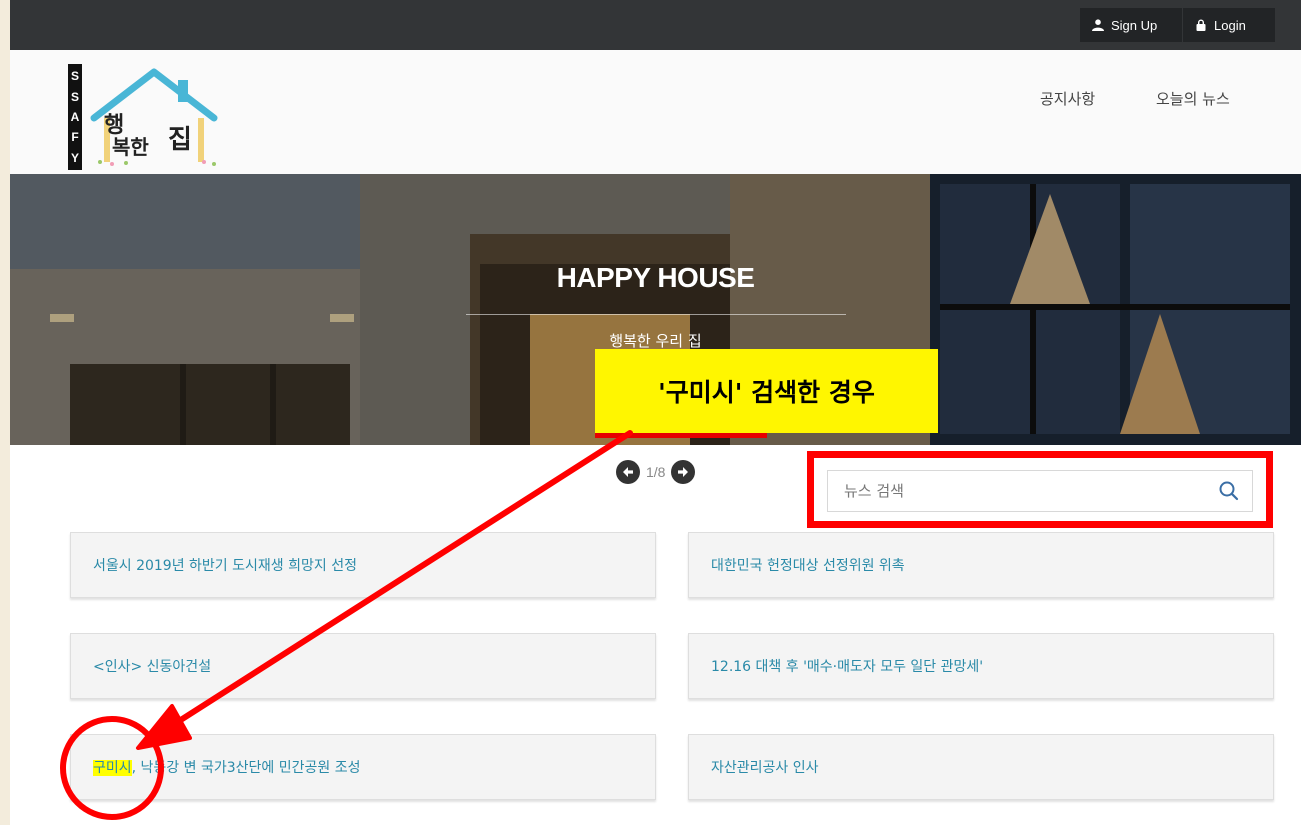 This screenshot has width=1301, height=825. I want to click on news-card: 구미시, 낙동강 변 국가3산단에 민간공원 조성, so click(363, 767).